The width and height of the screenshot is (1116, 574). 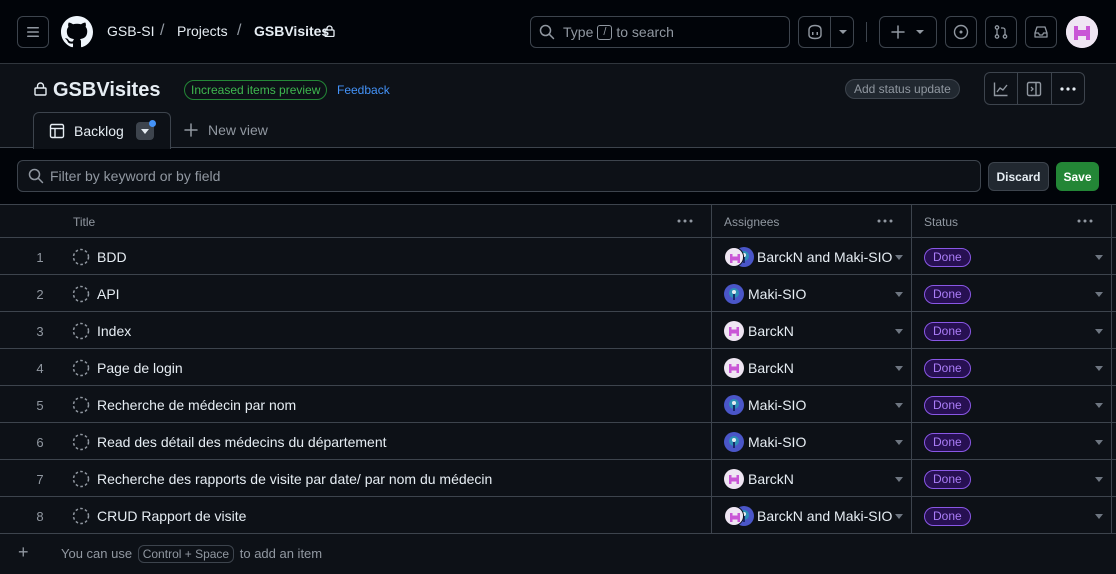 What do you see at coordinates (558, 367) in the screenshot?
I see `table-row: 4 Page de login BarckN Done` at bounding box center [558, 367].